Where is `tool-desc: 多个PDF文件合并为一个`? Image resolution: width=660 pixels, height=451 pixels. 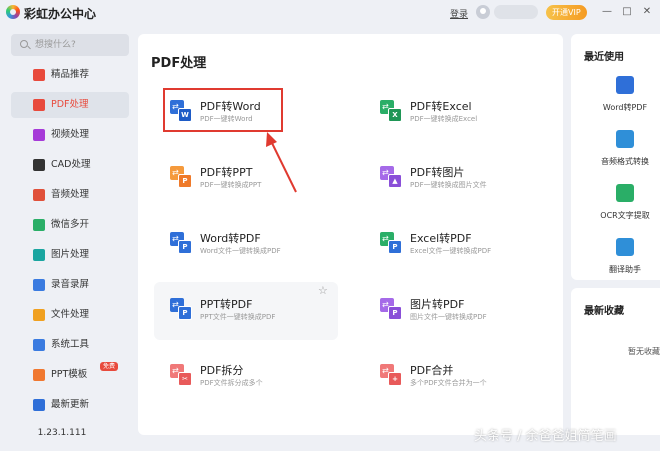 tool-desc: 多个PDF文件合并为一个 is located at coordinates (448, 383).